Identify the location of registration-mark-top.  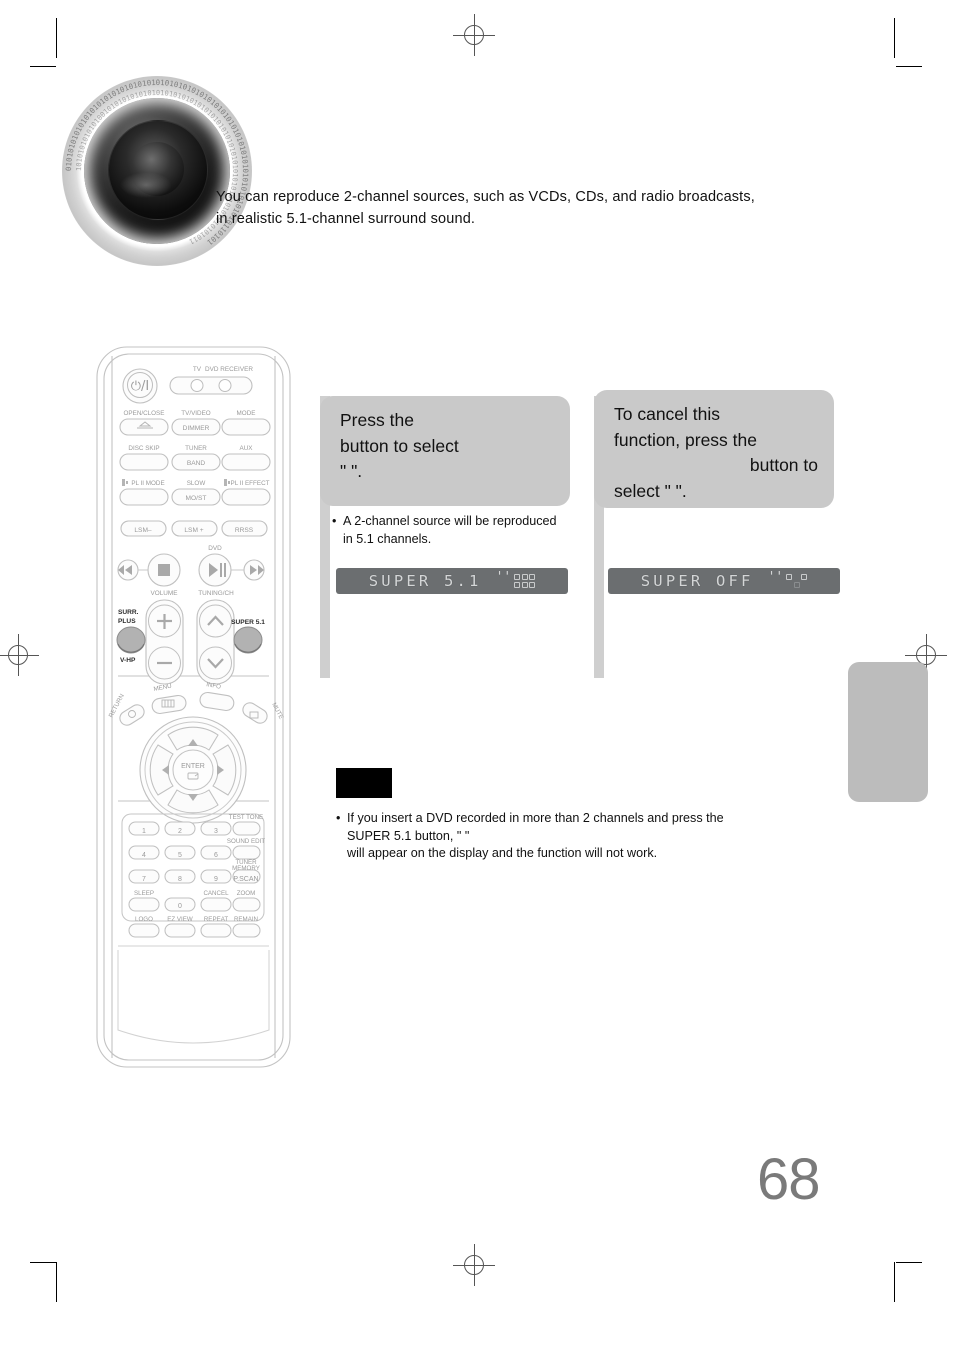
(474, 35).